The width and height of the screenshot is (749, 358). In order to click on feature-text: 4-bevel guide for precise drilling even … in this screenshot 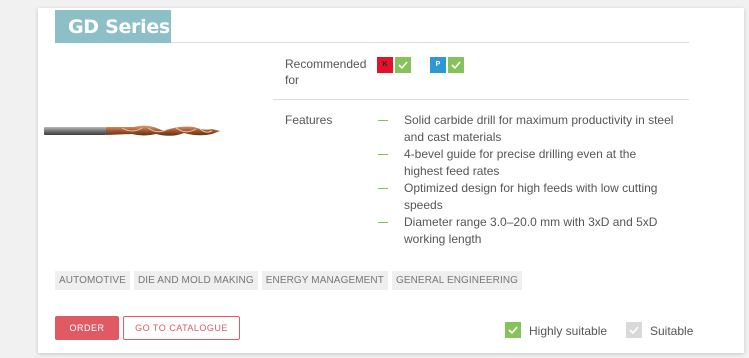, I will do `click(520, 162)`.